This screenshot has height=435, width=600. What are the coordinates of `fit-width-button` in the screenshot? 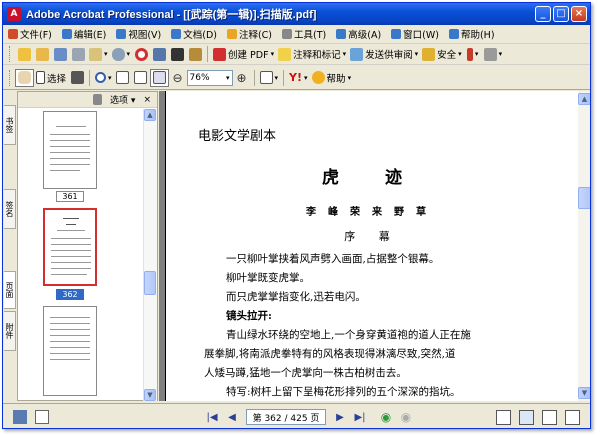 It's located at (159, 77).